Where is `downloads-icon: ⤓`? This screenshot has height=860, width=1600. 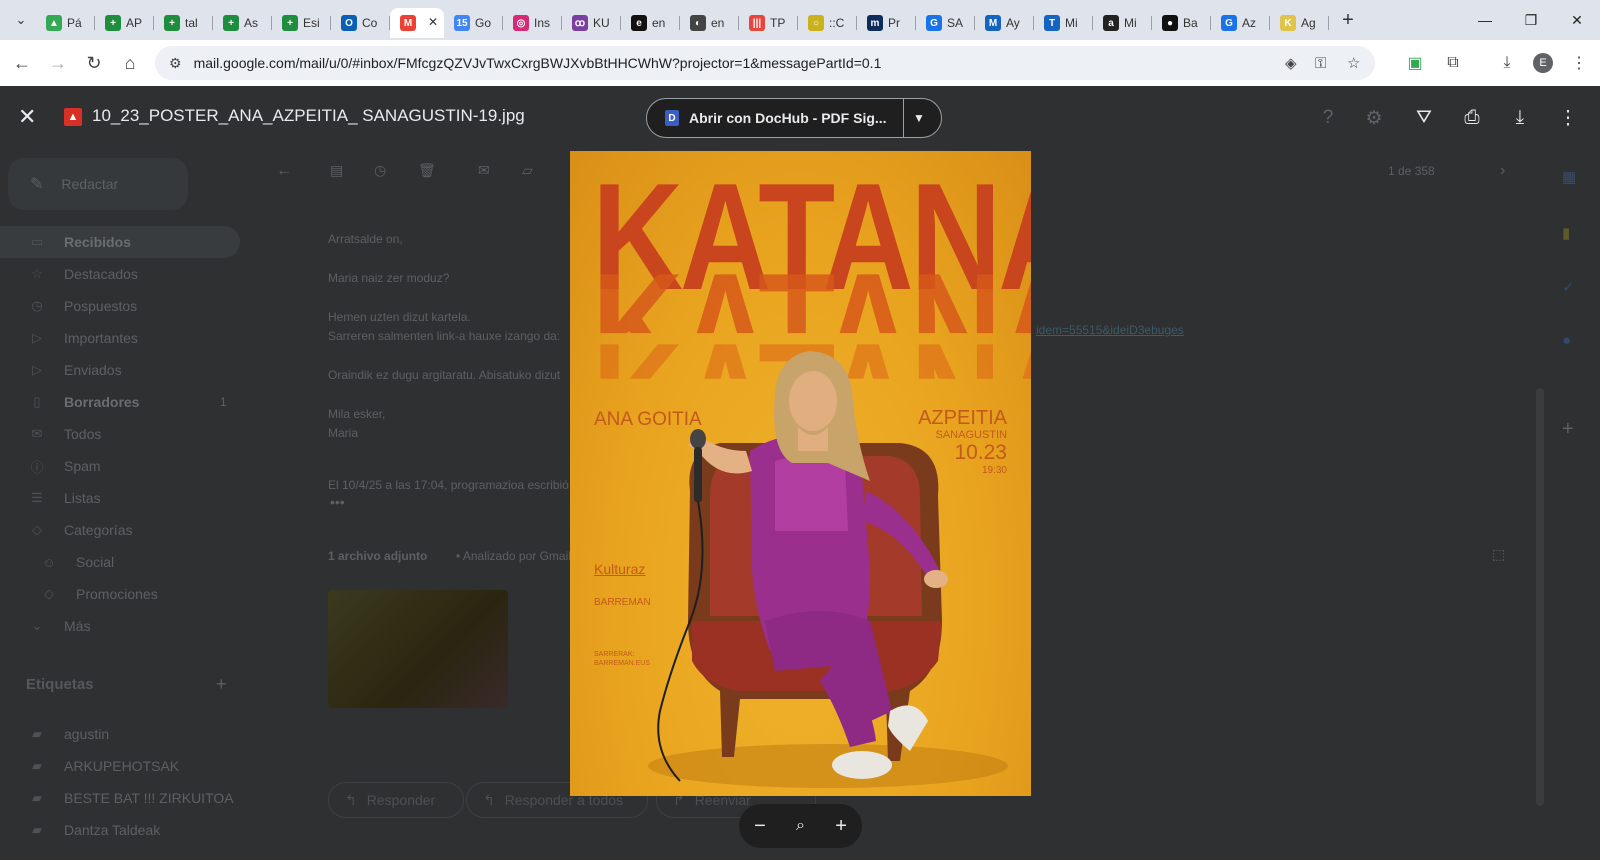 downloads-icon: ⤓ is located at coordinates (1507, 63).